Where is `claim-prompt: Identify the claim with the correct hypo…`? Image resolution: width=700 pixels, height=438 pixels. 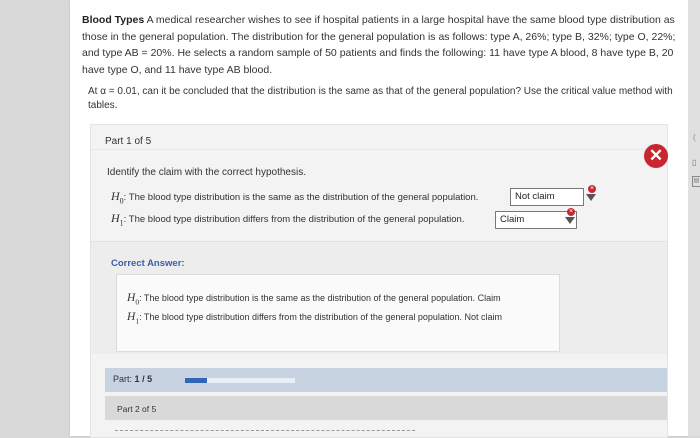
claim-prompt: Identify the claim with the correct hypo… is located at coordinates (206, 172).